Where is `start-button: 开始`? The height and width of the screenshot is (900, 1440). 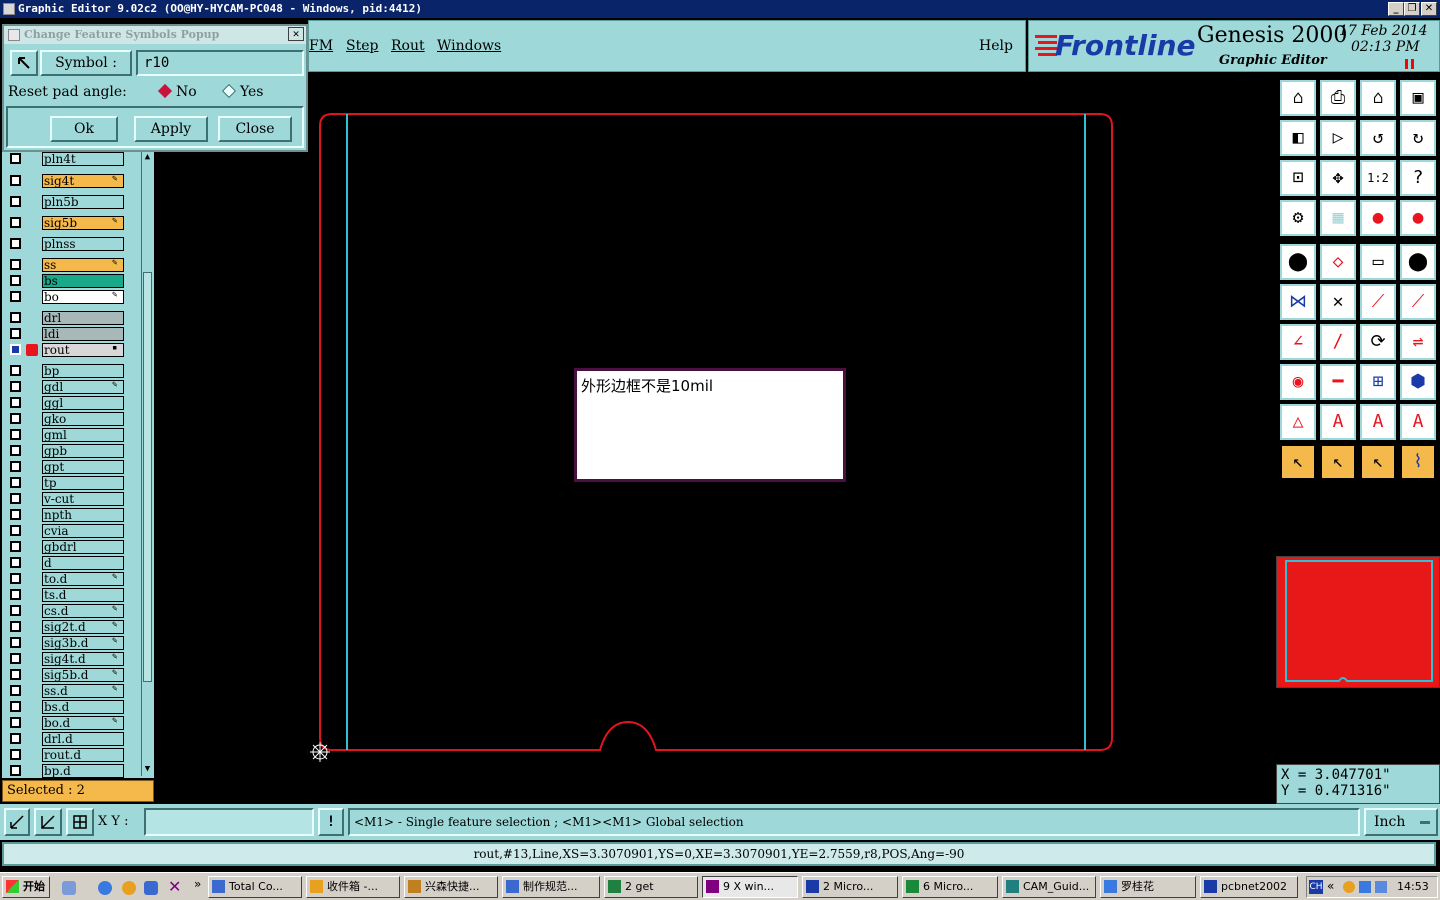 start-button: 开始 is located at coordinates (26, 887).